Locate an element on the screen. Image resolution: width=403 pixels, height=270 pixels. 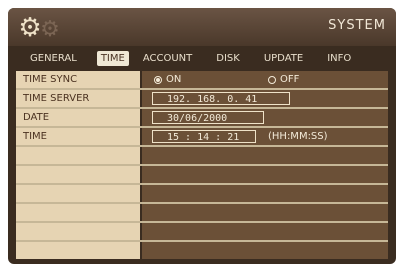
time-sync-off-radio: OFF is located at coordinates (283, 79).